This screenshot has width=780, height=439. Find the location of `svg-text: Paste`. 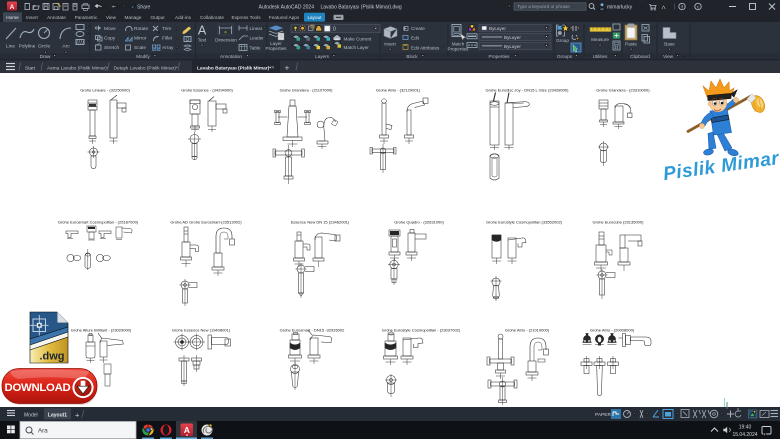

svg-text: Paste is located at coordinates (631, 43).